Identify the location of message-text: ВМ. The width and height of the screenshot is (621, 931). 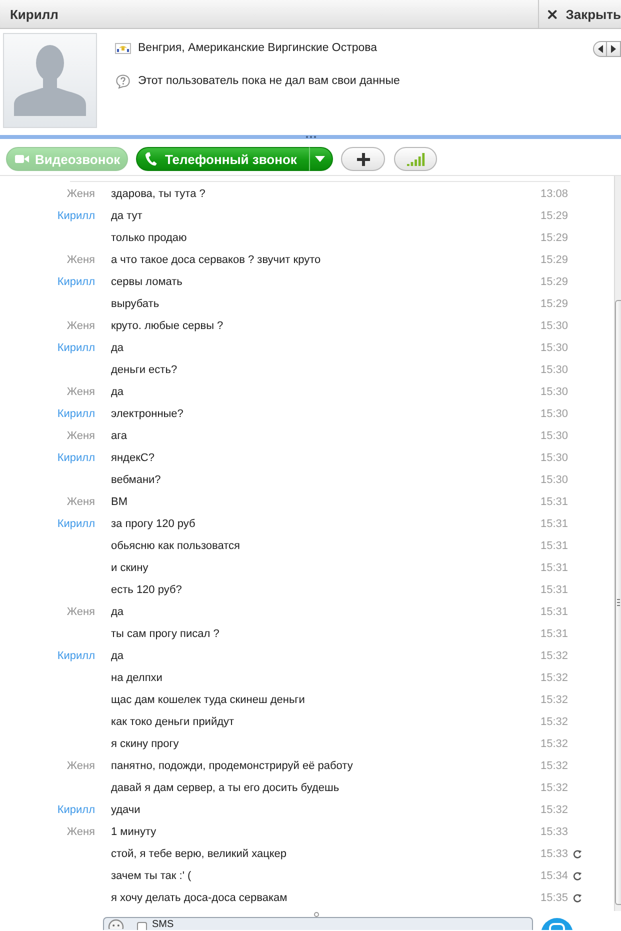
(119, 502).